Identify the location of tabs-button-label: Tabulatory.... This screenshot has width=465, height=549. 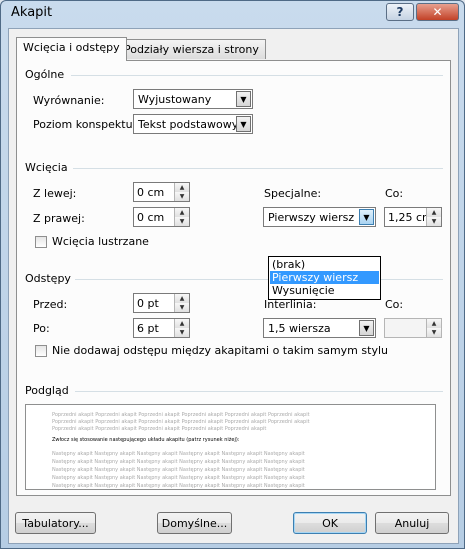
(55, 523).